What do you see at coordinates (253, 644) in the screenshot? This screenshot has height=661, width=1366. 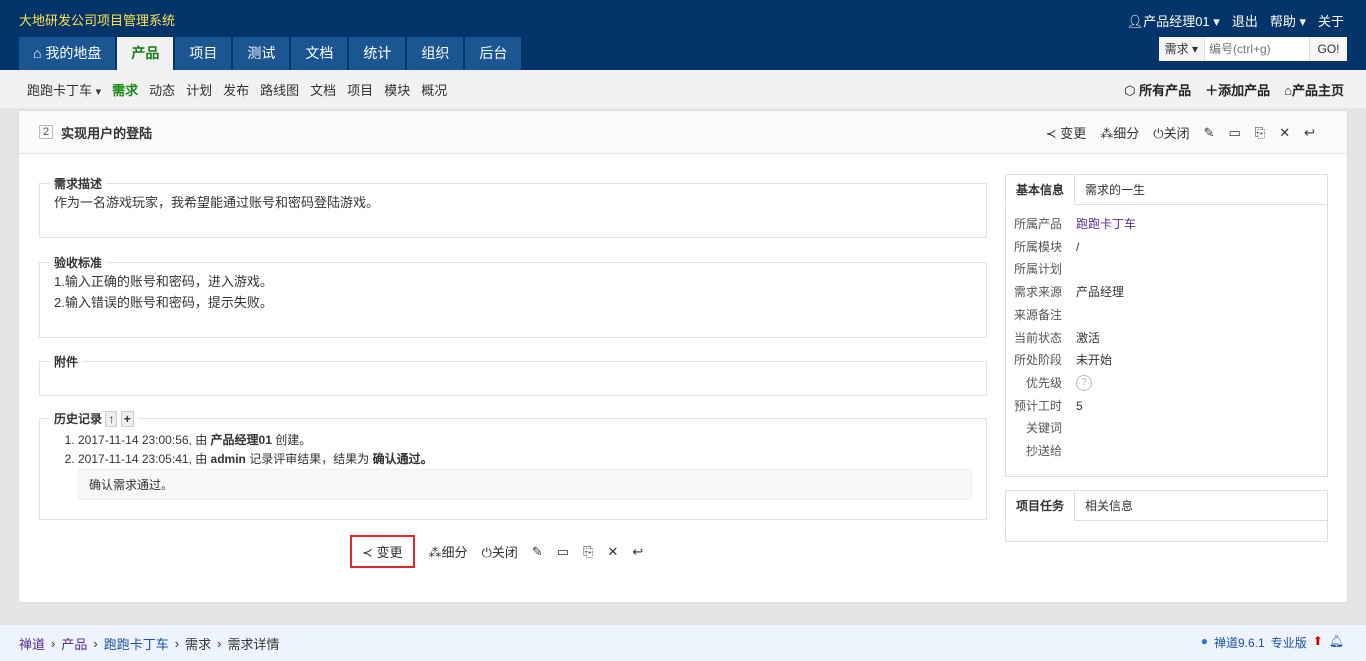 I see `crumb-detail: 需求详情` at bounding box center [253, 644].